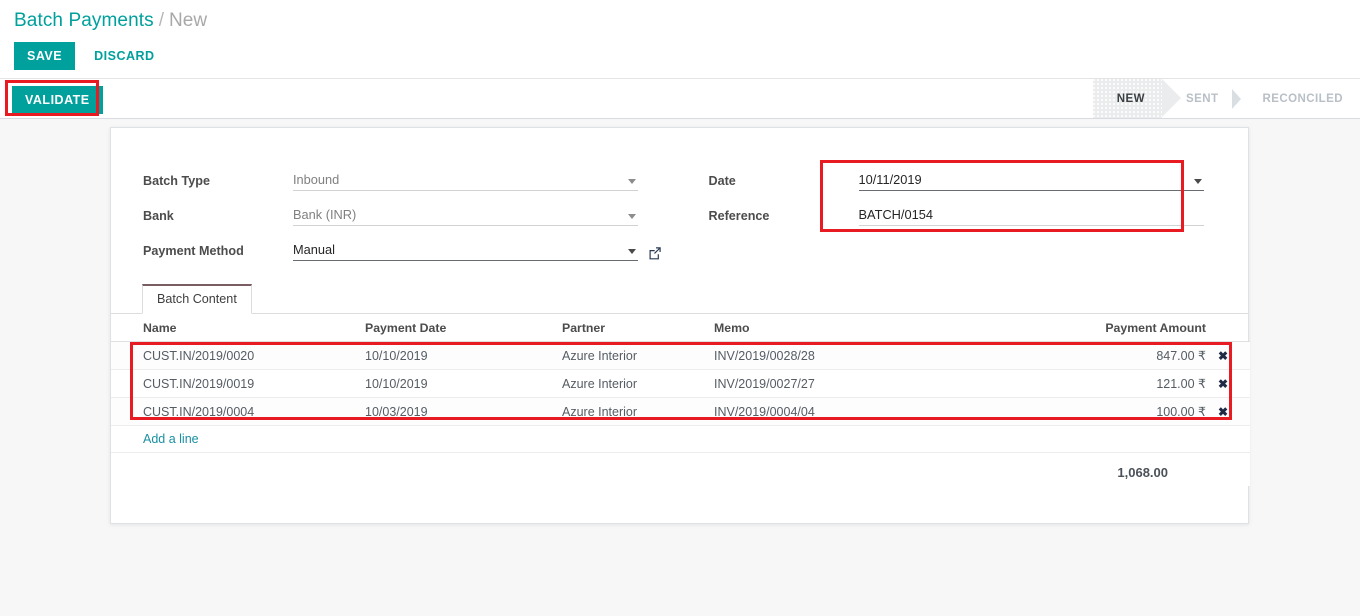  Describe the element at coordinates (45, 56) in the screenshot. I see `save-button: SAVE` at that location.